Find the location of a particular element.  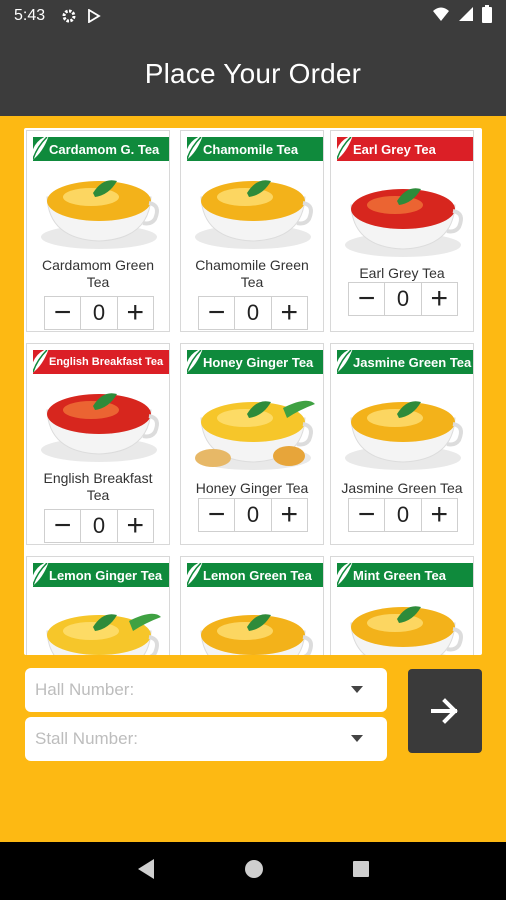

tea-name: English Breakfast Tea is located at coordinates (98, 486).